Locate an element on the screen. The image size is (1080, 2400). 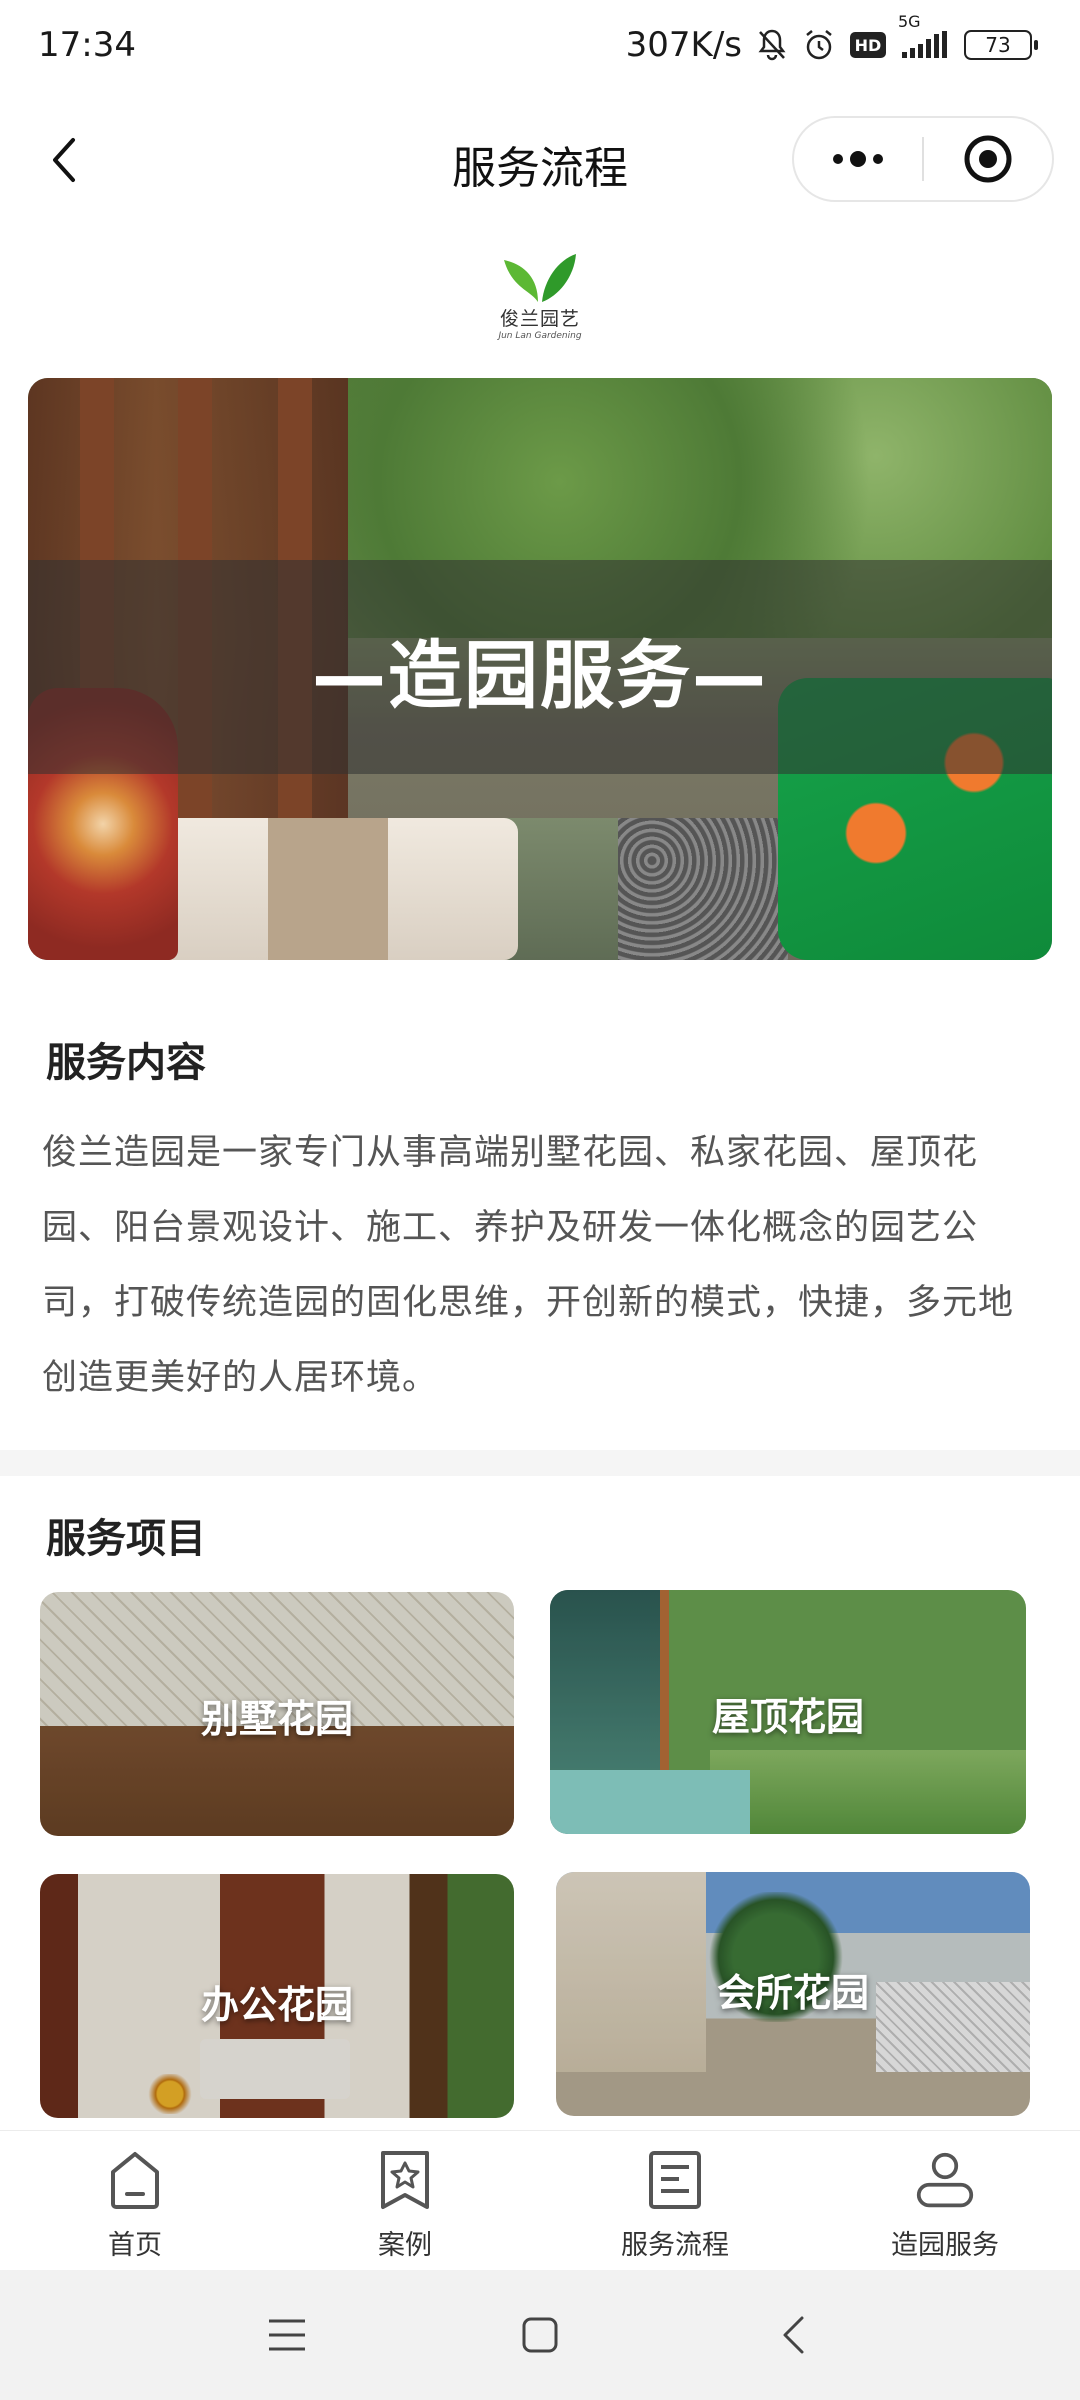
status-icons: 307K/s HD 5G 73 is located at coordinates (831, 38).